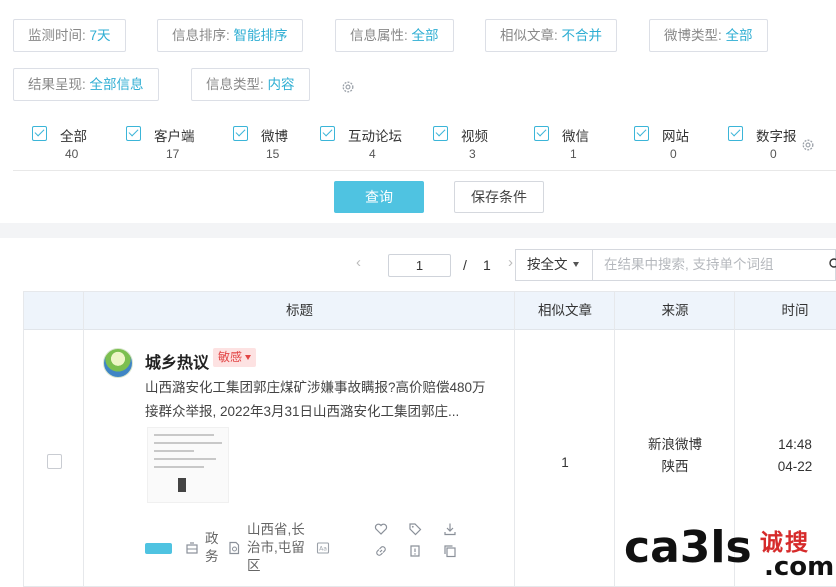 This screenshot has height=587, width=836. I want to click on author-name: 城乡热议, so click(177, 361).